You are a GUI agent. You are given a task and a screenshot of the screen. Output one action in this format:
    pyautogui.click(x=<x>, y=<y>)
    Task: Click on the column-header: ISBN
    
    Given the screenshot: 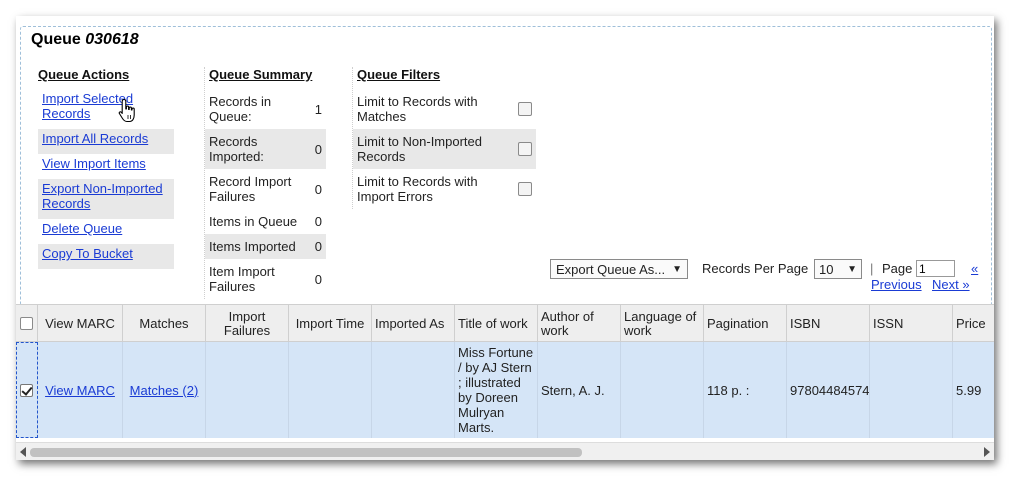 What is the action you would take?
    pyautogui.click(x=828, y=323)
    